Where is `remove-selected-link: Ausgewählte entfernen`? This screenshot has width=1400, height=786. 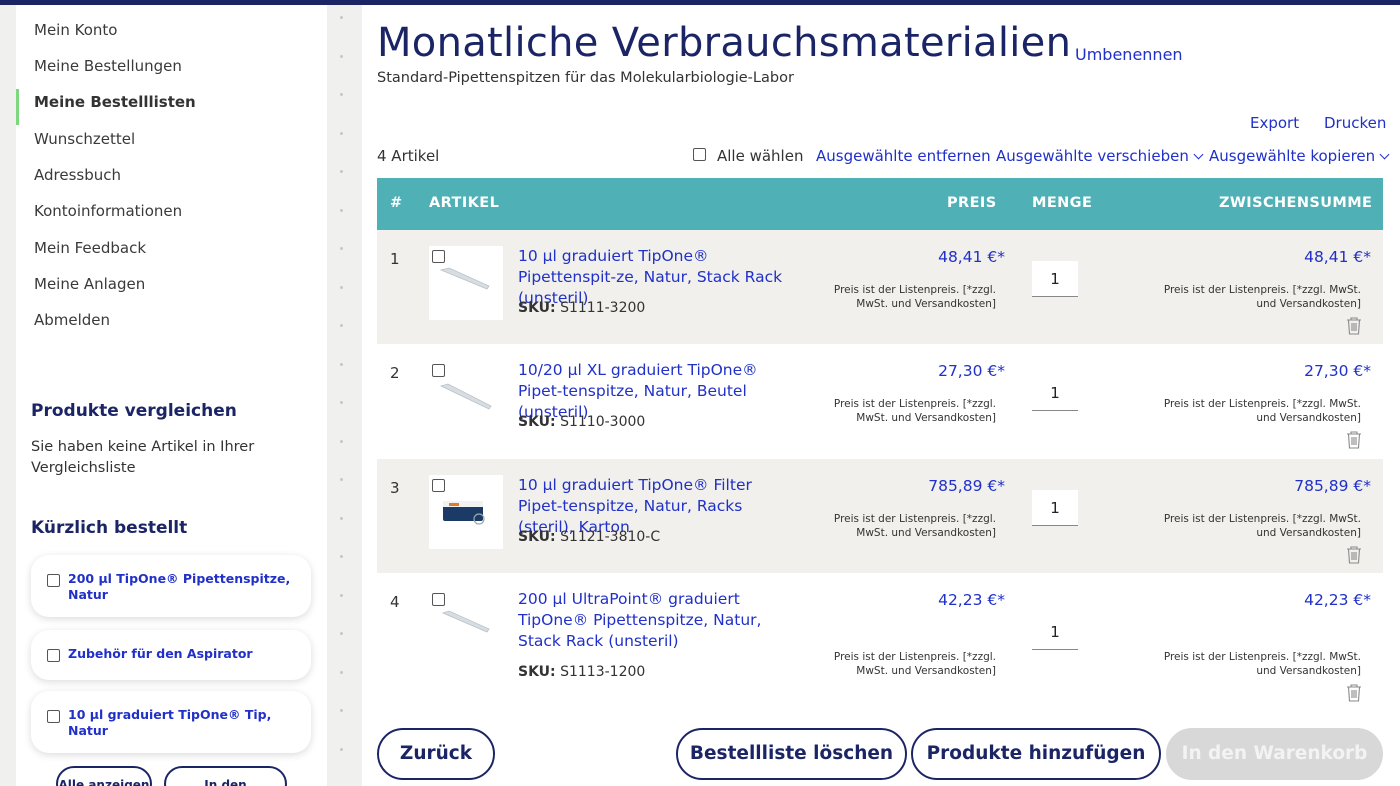
remove-selected-link: Ausgewählte entfernen is located at coordinates (903, 156).